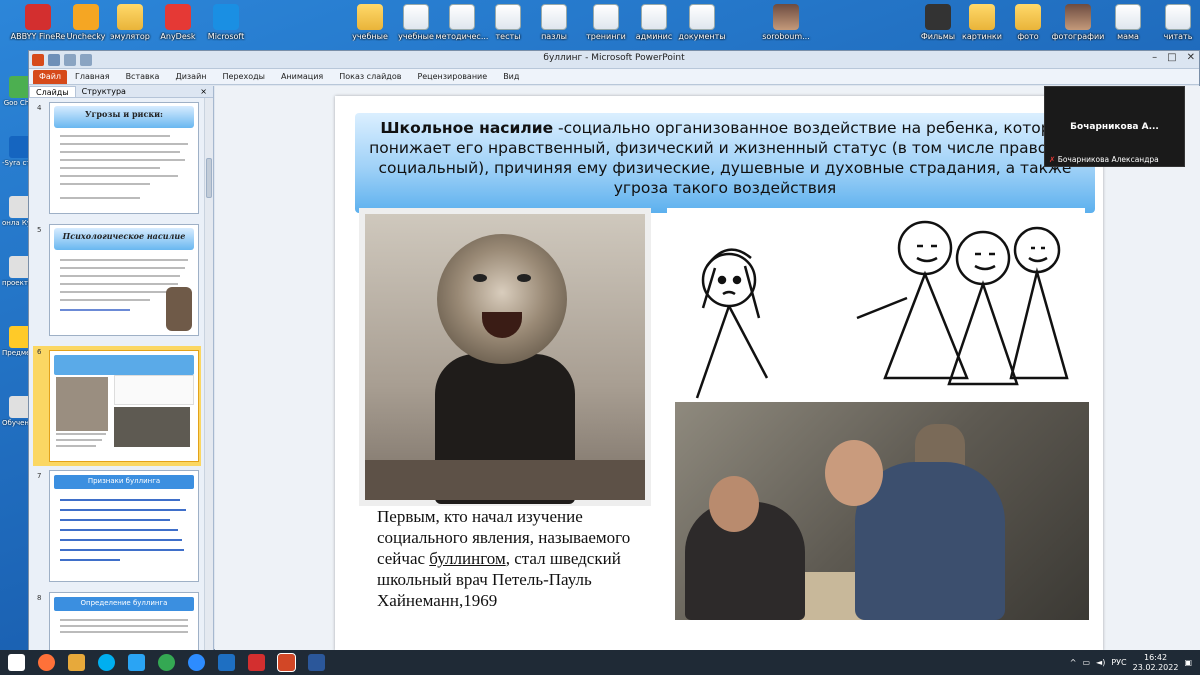 The height and width of the screenshot is (675, 1200). Describe the element at coordinates (600, 662) in the screenshot. I see `taskbar: ^ ▭ ◄) РУС 16:42 23.02.2022 ▣` at that location.